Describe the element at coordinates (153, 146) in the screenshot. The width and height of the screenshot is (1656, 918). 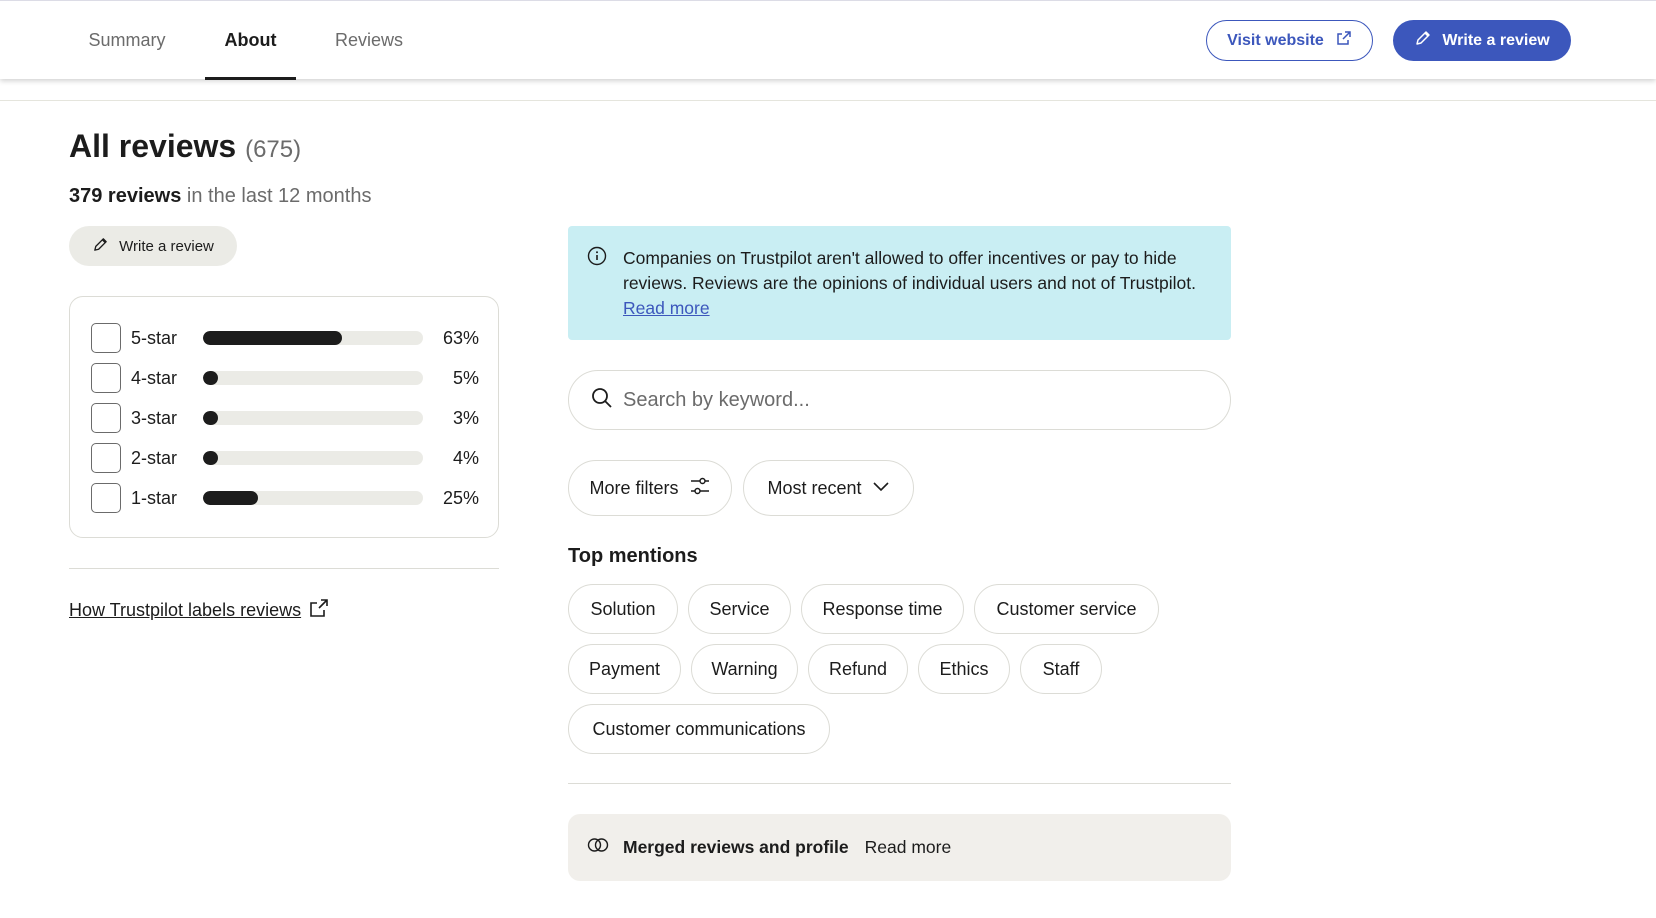
I see `all-reviews-title: All reviews` at that location.